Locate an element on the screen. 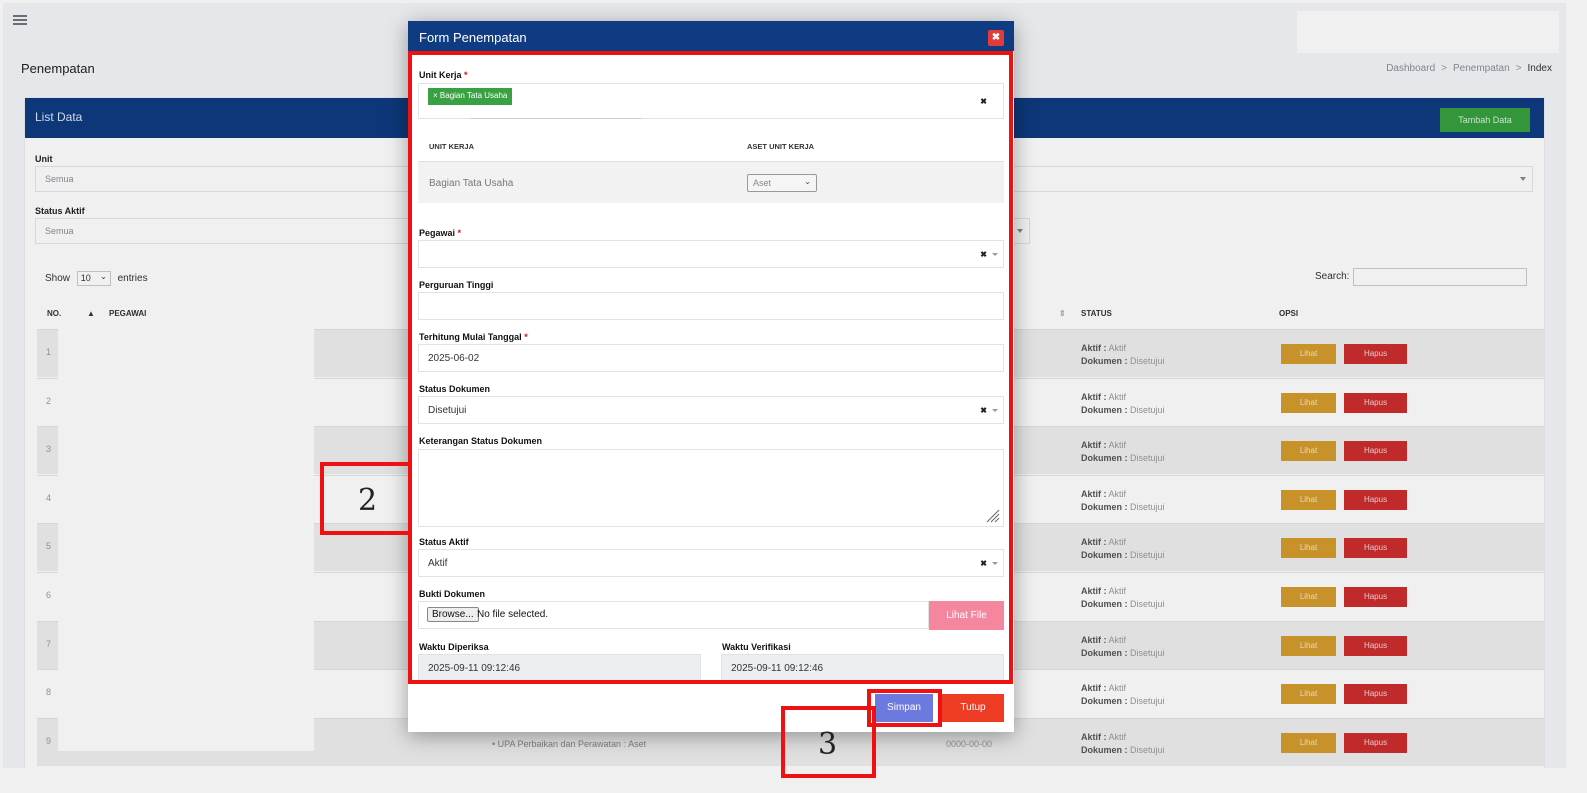 Image resolution: width=1587 pixels, height=793 pixels. close-button: Tutup is located at coordinates (973, 708).